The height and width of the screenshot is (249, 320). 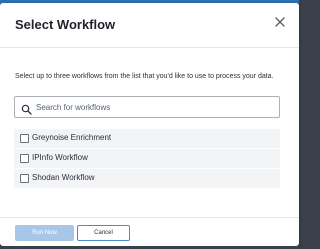 I want to click on search-icon, so click(x=26, y=108).